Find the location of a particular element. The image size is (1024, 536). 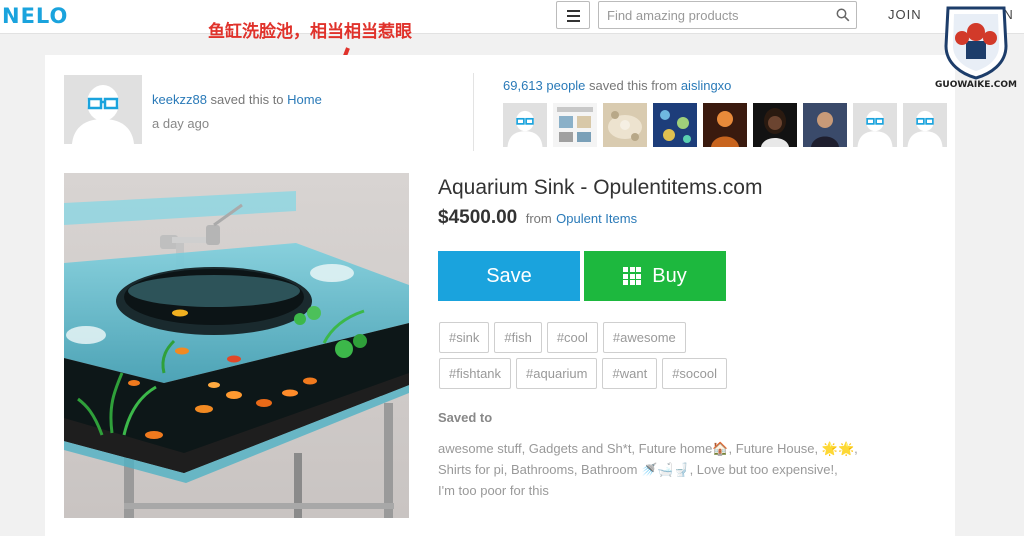

tag: #want is located at coordinates (630, 373).